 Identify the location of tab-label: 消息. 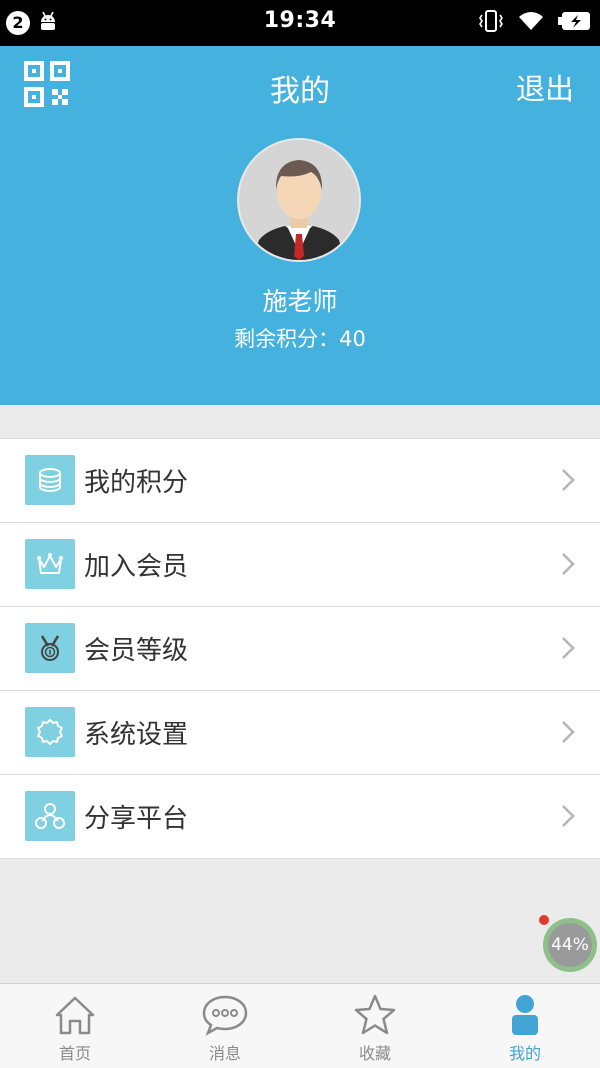
(224, 1053).